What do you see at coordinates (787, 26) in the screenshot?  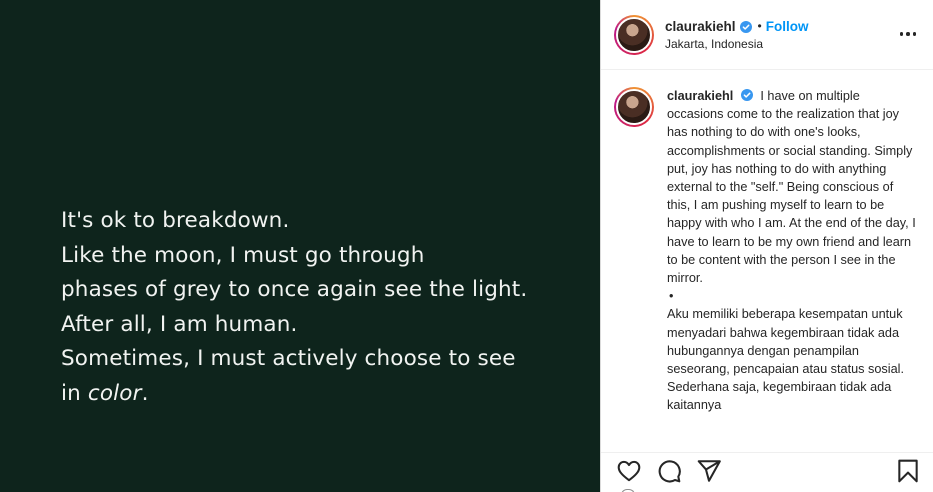 I see `follow-button: Follow` at bounding box center [787, 26].